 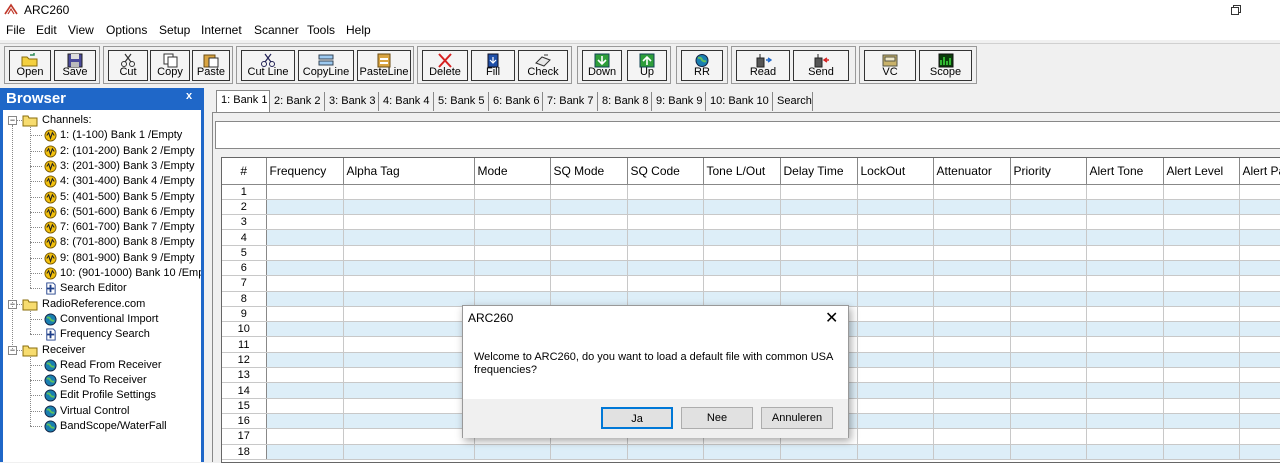 I want to click on menu-help: Help, so click(x=358, y=30).